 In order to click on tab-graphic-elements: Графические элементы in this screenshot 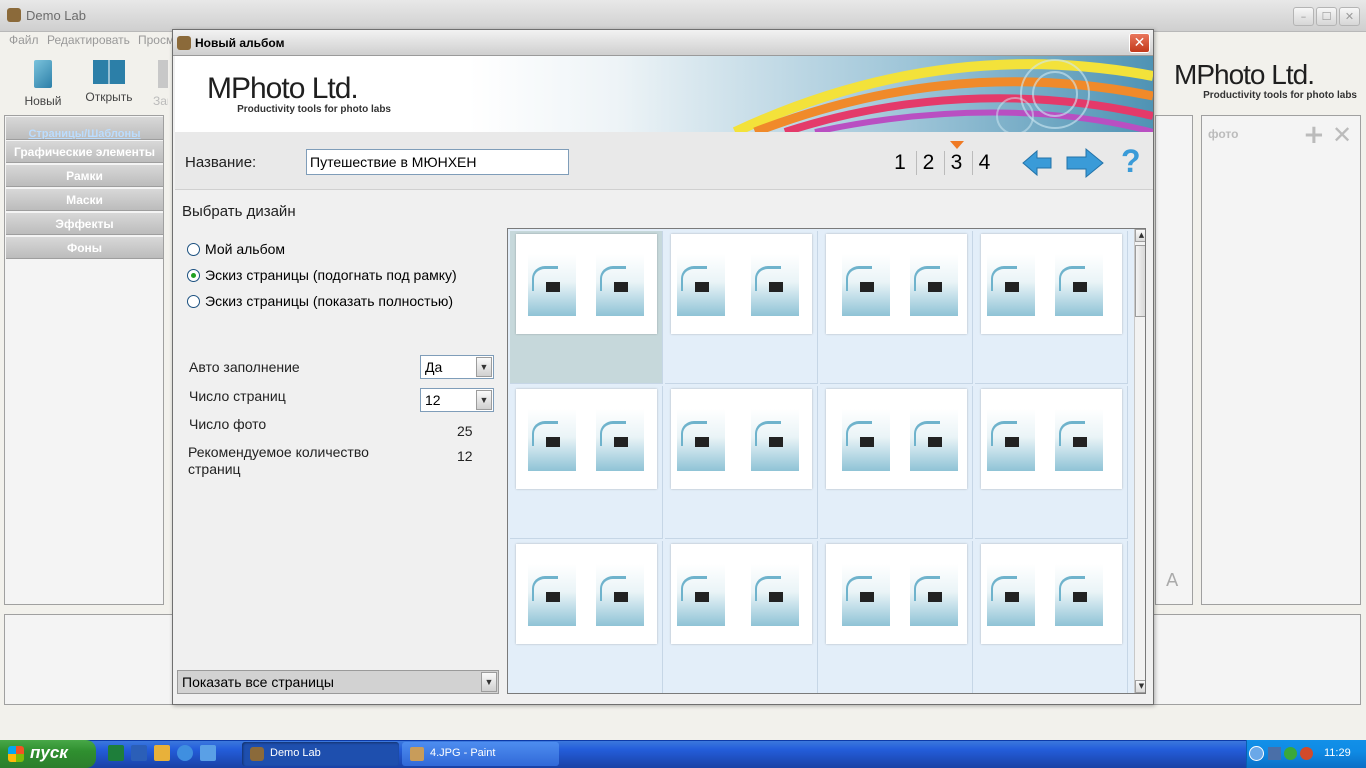, I will do `click(84, 152)`.